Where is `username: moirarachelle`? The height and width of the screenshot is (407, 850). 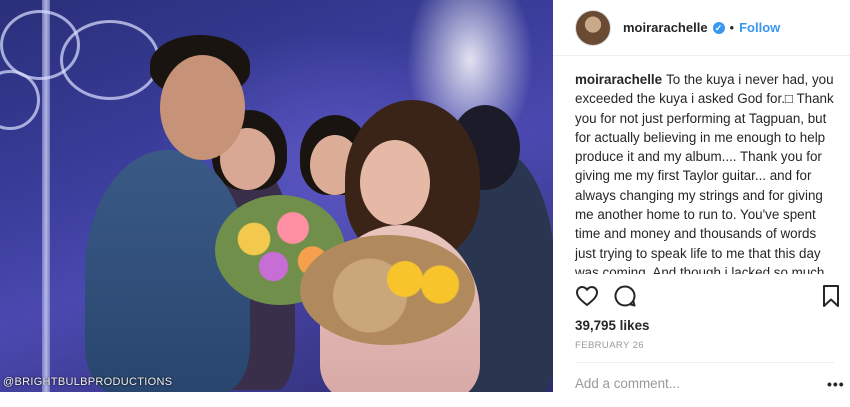
username: moirarachelle is located at coordinates (665, 27).